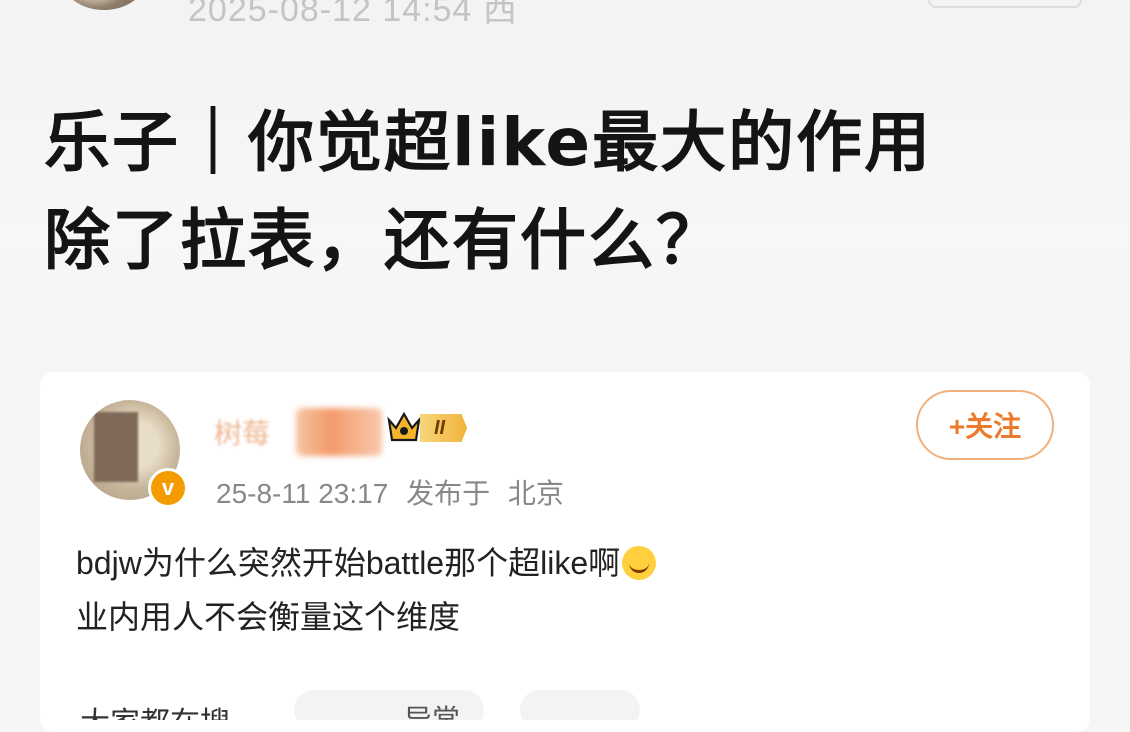 Image resolution: width=1130 pixels, height=732 pixels. Describe the element at coordinates (565, 15) in the screenshot. I see `post-header-partial: 2025-08-12 14:54 西` at that location.